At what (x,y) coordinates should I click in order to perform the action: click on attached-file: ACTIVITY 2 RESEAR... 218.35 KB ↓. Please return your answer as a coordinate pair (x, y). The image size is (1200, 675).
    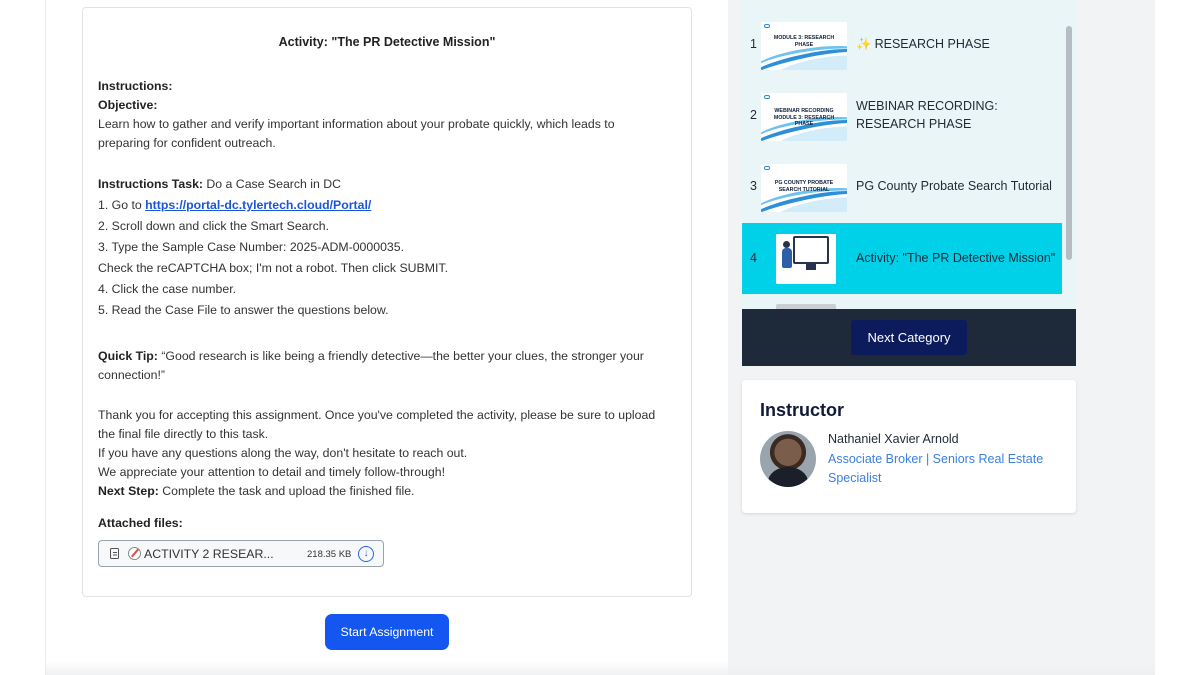
    Looking at the image, I should click on (241, 553).